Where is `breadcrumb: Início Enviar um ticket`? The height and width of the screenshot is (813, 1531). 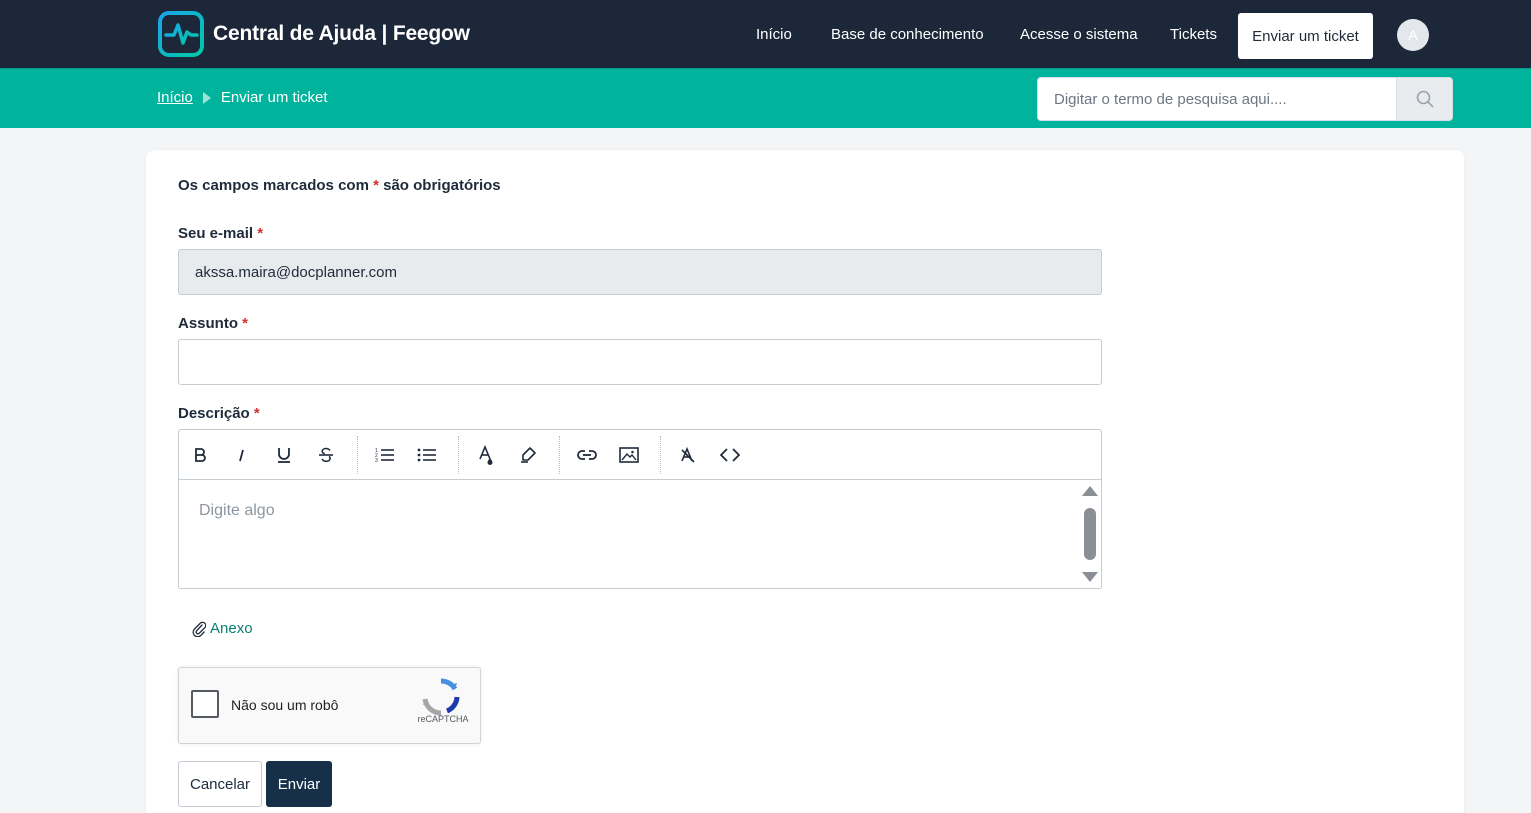
breadcrumb: Início Enviar um ticket is located at coordinates (242, 97).